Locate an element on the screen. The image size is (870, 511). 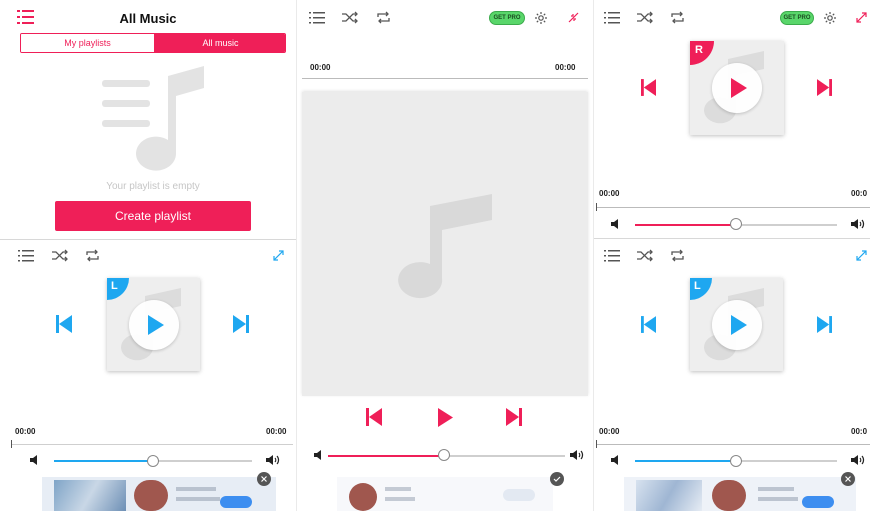
badge-letter: L is located at coordinates (697, 286).